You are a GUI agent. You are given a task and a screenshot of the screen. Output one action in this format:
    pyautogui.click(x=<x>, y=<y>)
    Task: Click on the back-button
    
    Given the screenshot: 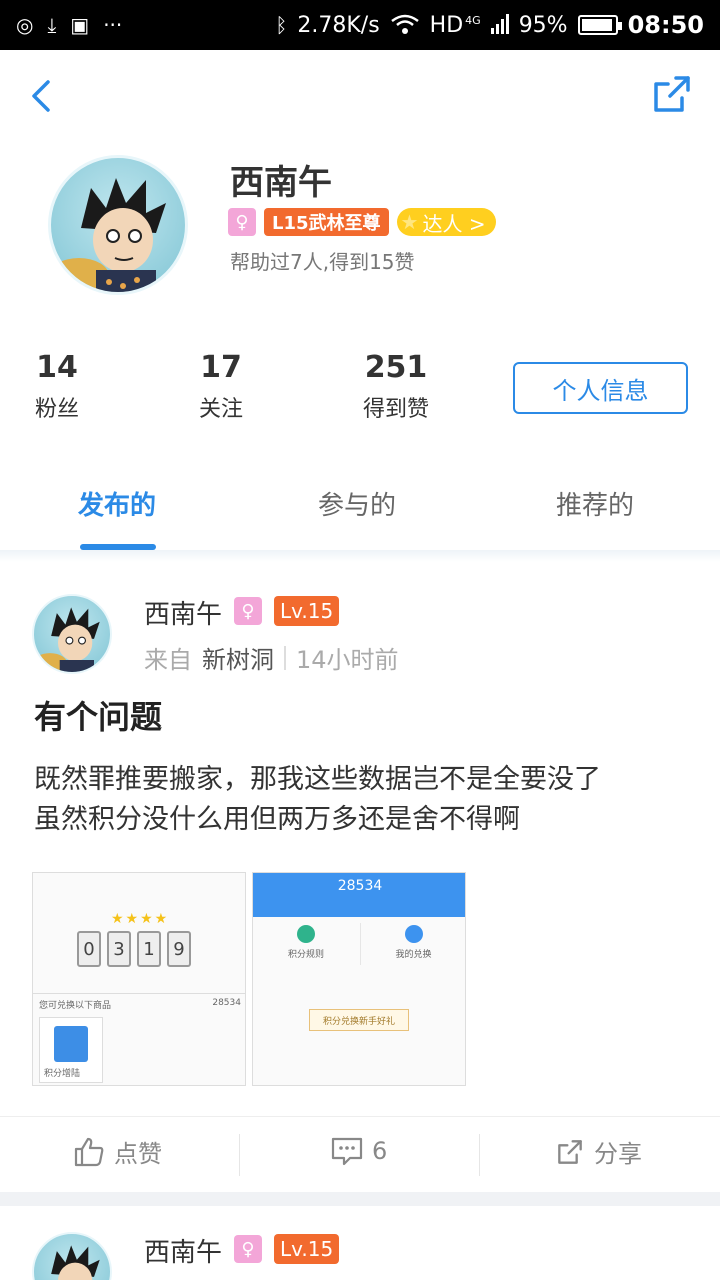 What is the action you would take?
    pyautogui.click(x=42, y=96)
    